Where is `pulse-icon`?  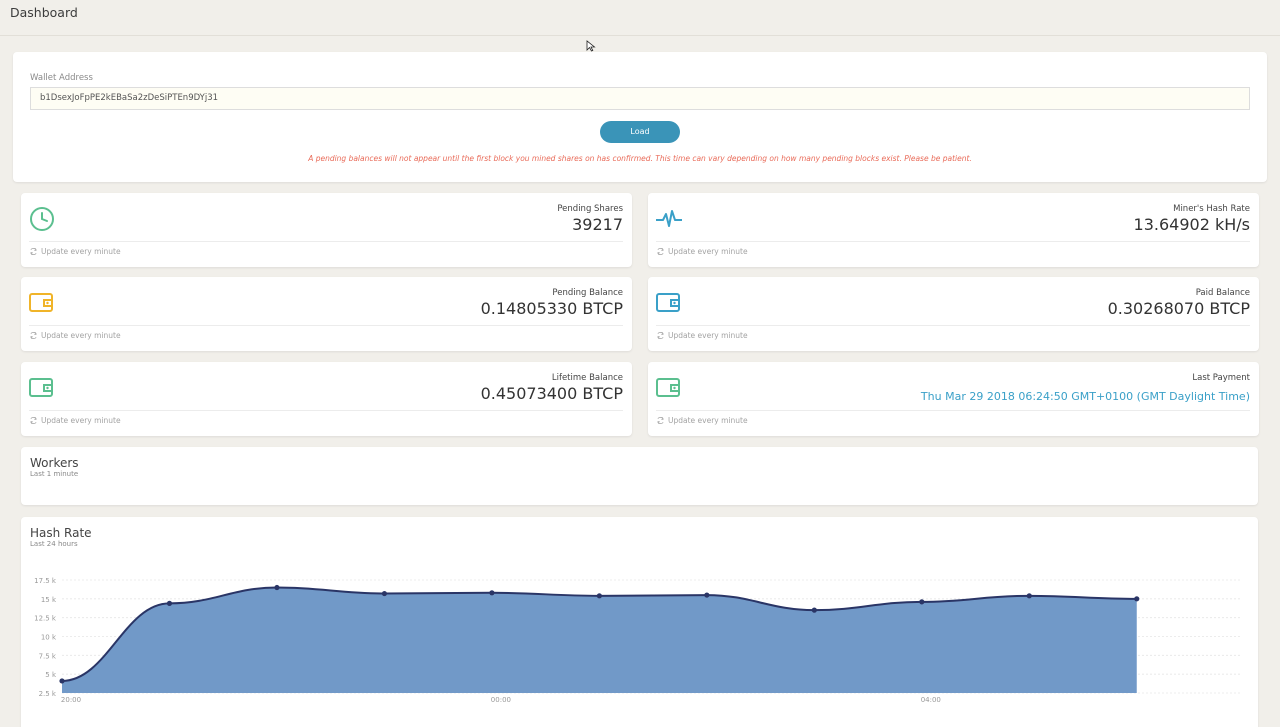 pulse-icon is located at coordinates (669, 218).